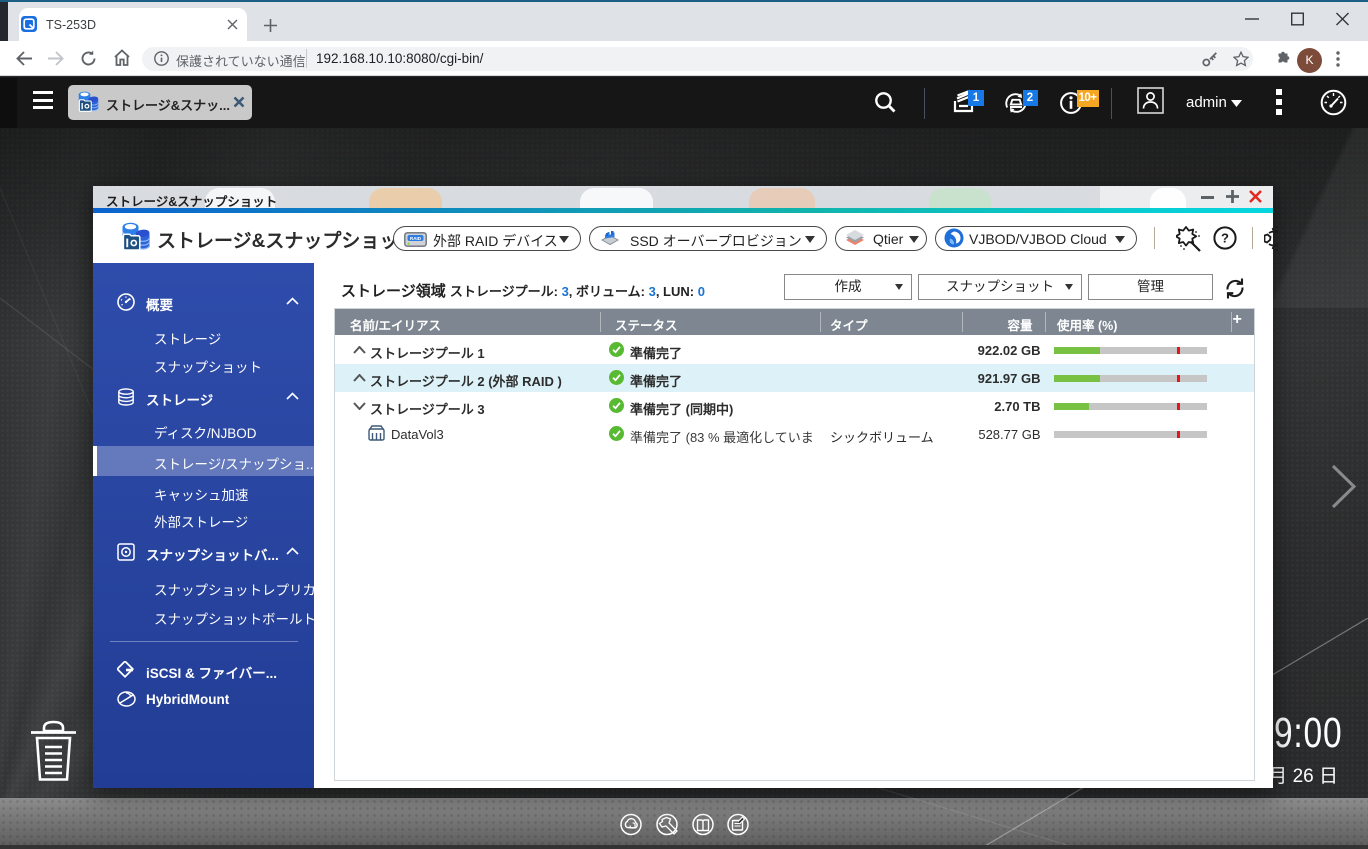 The width and height of the screenshot is (1368, 849). Describe the element at coordinates (416, 238) in the screenshot. I see `svg-text: RAID` at that location.